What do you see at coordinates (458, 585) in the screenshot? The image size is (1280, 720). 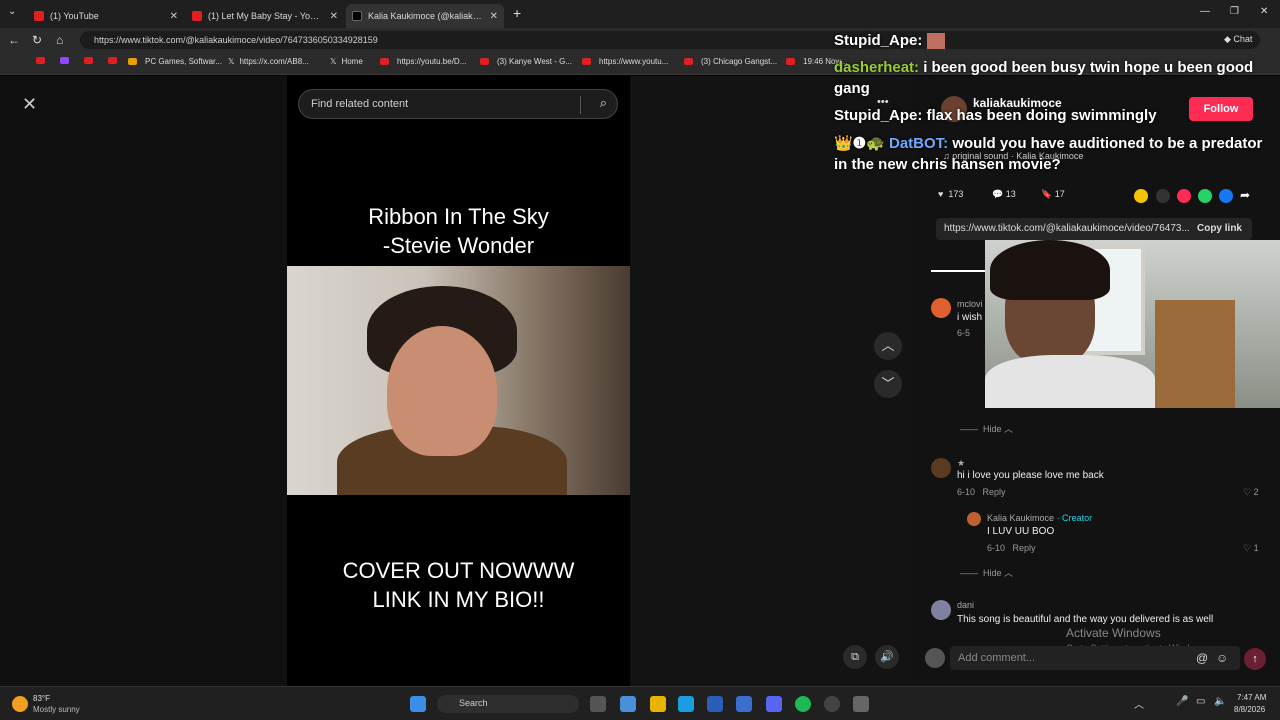 I see `video-caption: COVER OUT NOWWW LINK IN MY BIO!!` at bounding box center [458, 585].